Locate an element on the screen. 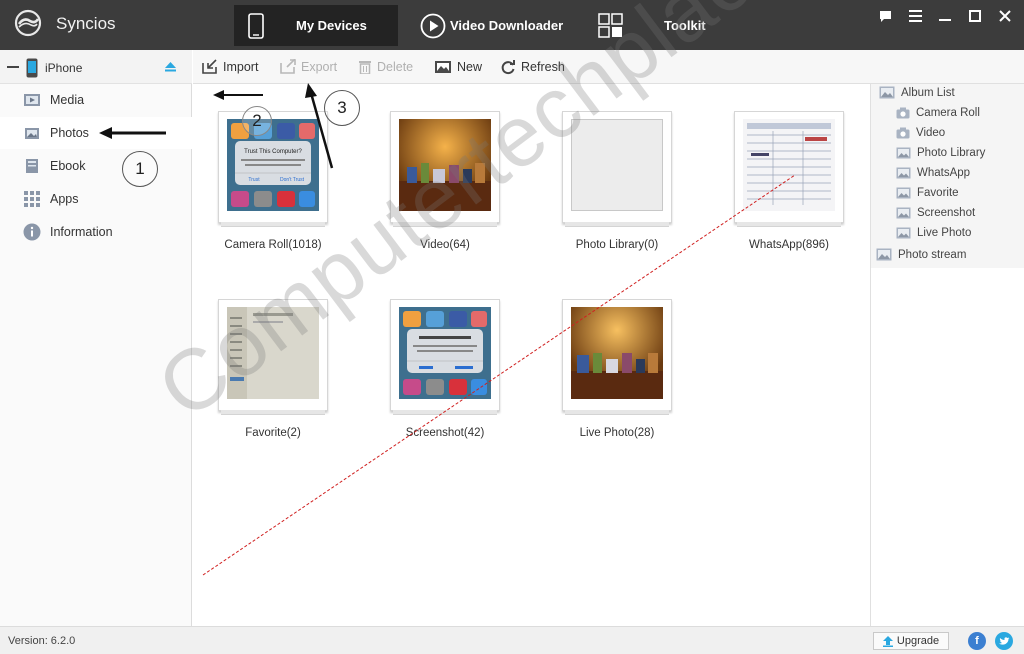 Image resolution: width=1024 pixels, height=654 pixels. album-label: Screenshot(42) is located at coordinates (445, 433).